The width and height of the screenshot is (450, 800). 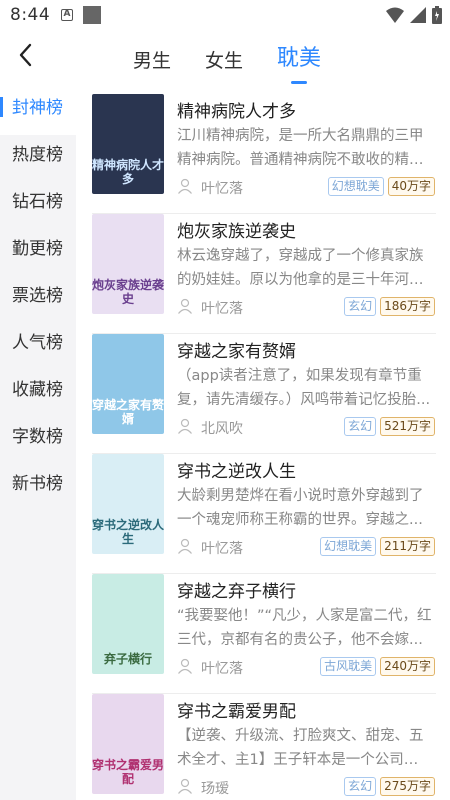 I want to click on chevron-left-icon, so click(x=25, y=55).